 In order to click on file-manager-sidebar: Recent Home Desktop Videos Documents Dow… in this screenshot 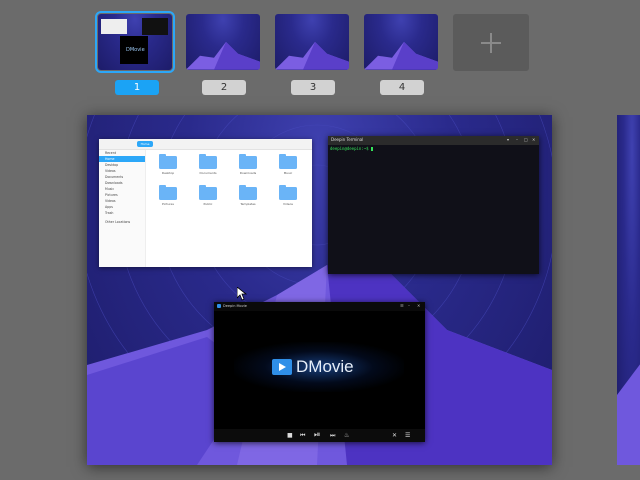, I will do `click(122, 208)`.